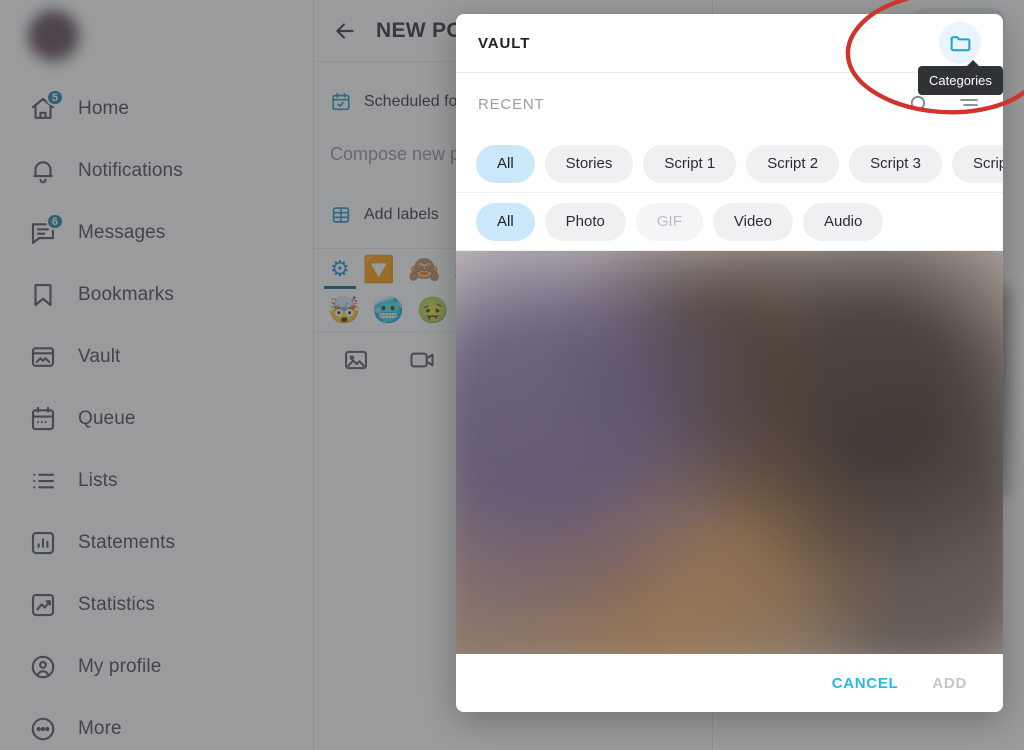 The image size is (1024, 750). Describe the element at coordinates (969, 104) in the screenshot. I see `sort-icon` at that location.